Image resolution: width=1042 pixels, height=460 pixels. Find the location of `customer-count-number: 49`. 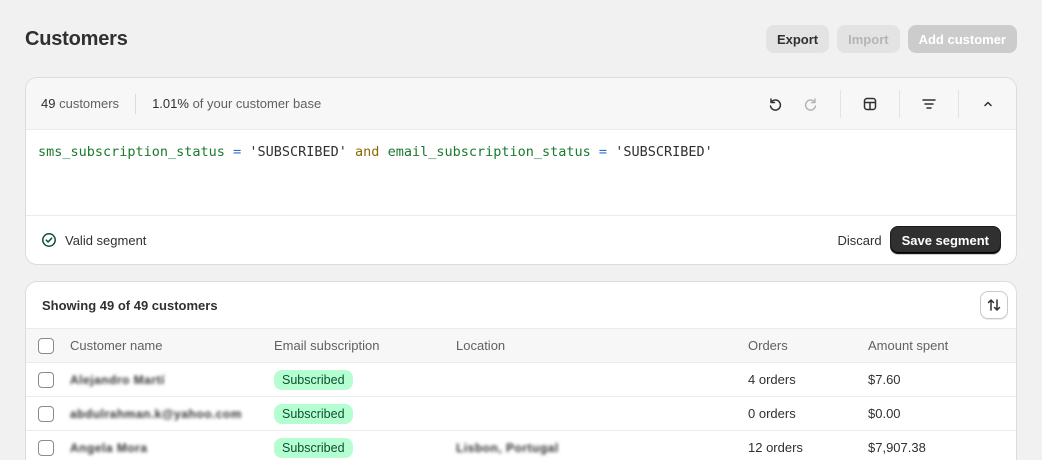

customer-count-number: 49 is located at coordinates (48, 103).